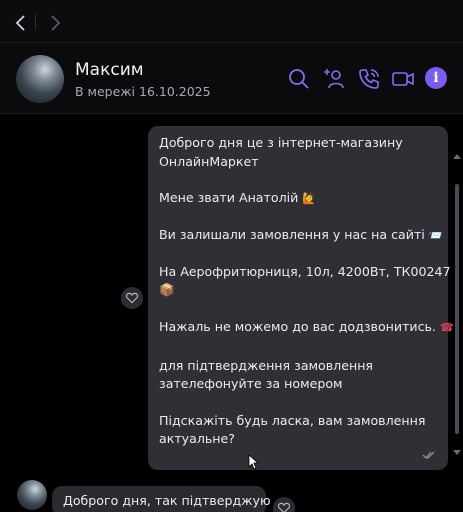  What do you see at coordinates (309, 198) in the screenshot?
I see `person-emoji: 🙋` at bounding box center [309, 198].